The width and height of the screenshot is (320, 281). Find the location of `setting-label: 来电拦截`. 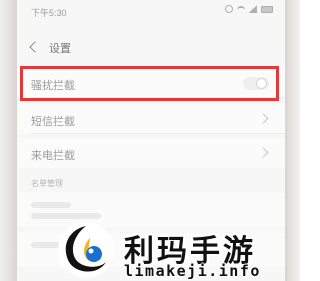

setting-label: 来电拦截 is located at coordinates (53, 156).